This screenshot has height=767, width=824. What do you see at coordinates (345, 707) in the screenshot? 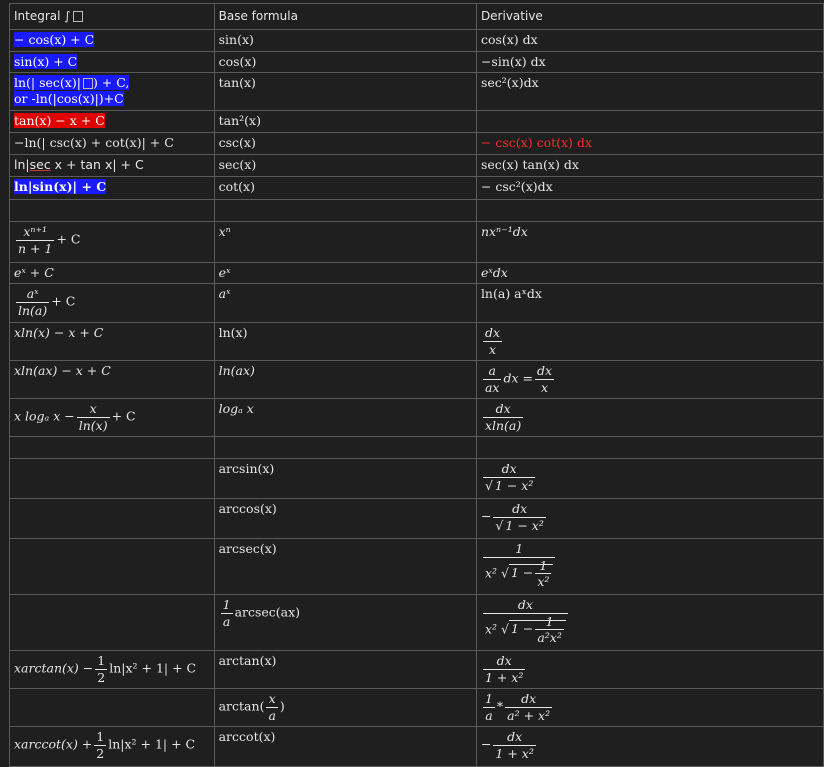
I see `cell-base: arctan(x a)` at bounding box center [345, 707].